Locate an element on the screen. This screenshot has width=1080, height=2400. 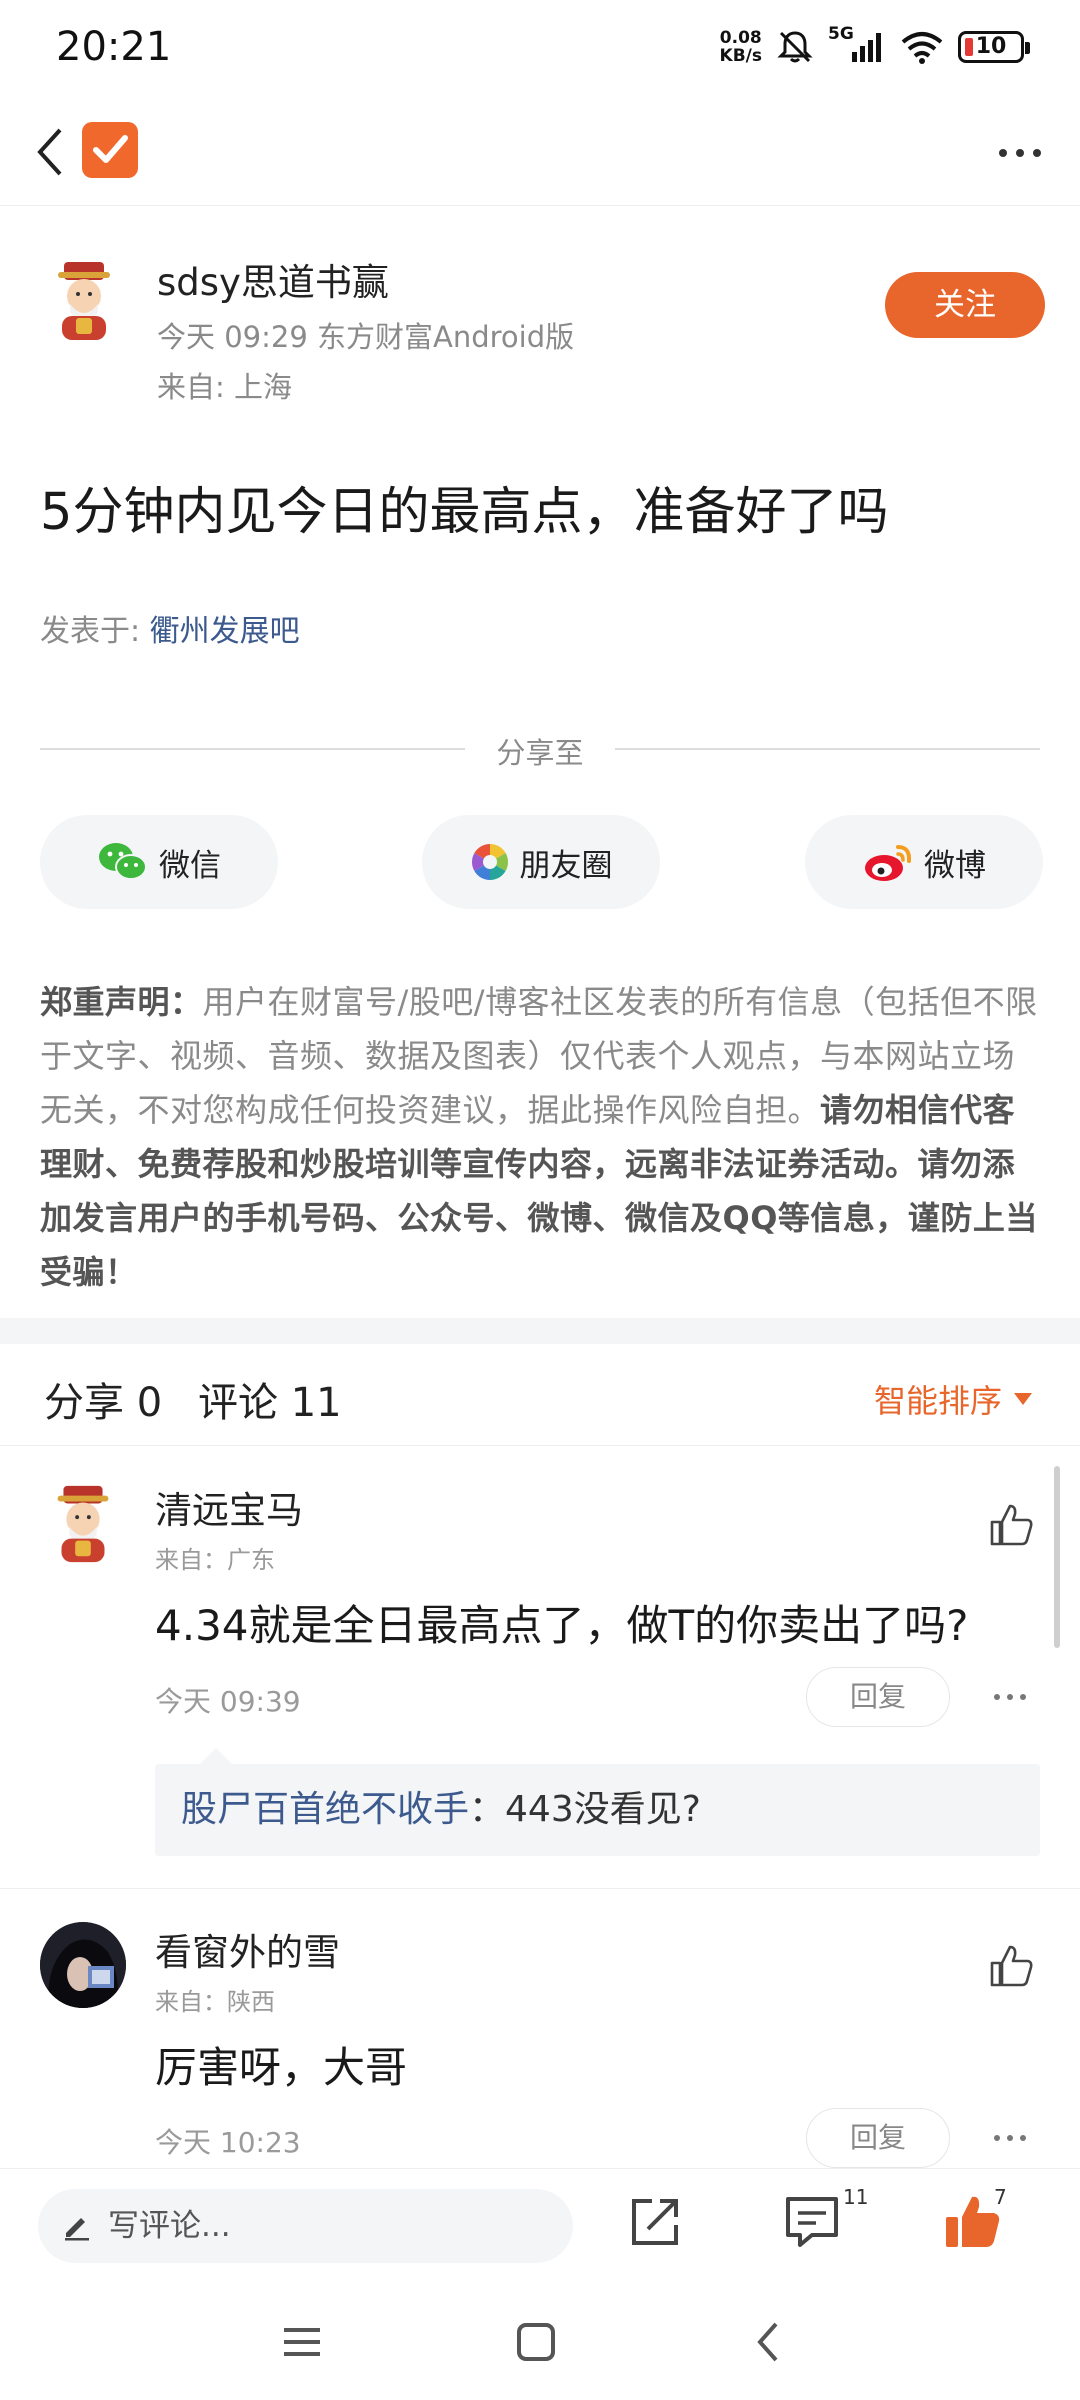
system-nav-bar is located at coordinates (540, 2340).